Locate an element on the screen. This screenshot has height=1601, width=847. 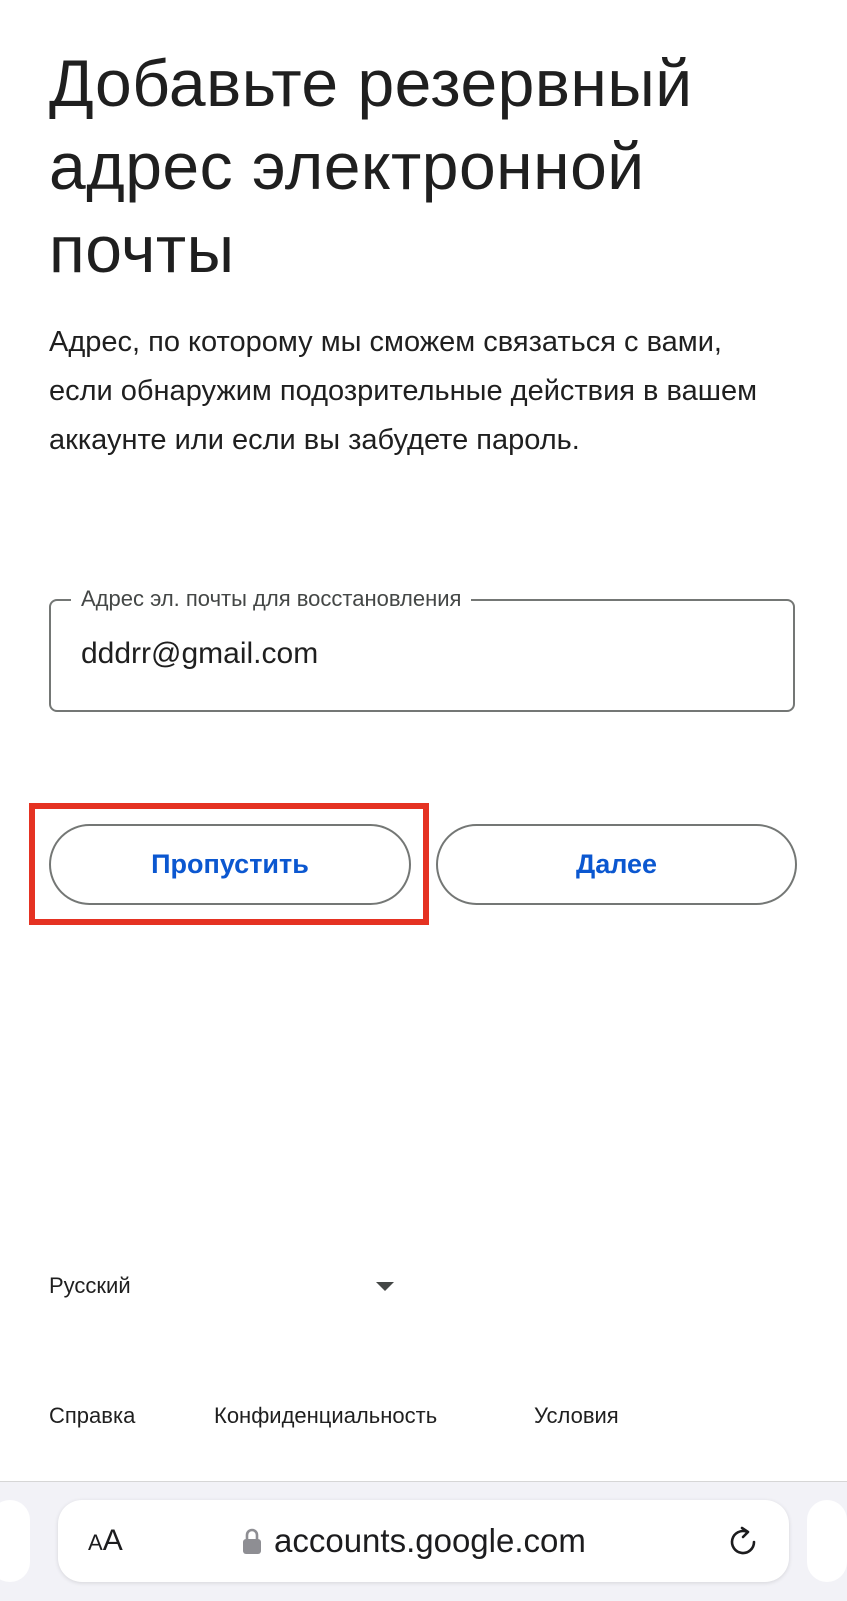
recovery-email-input is located at coordinates (421, 654).